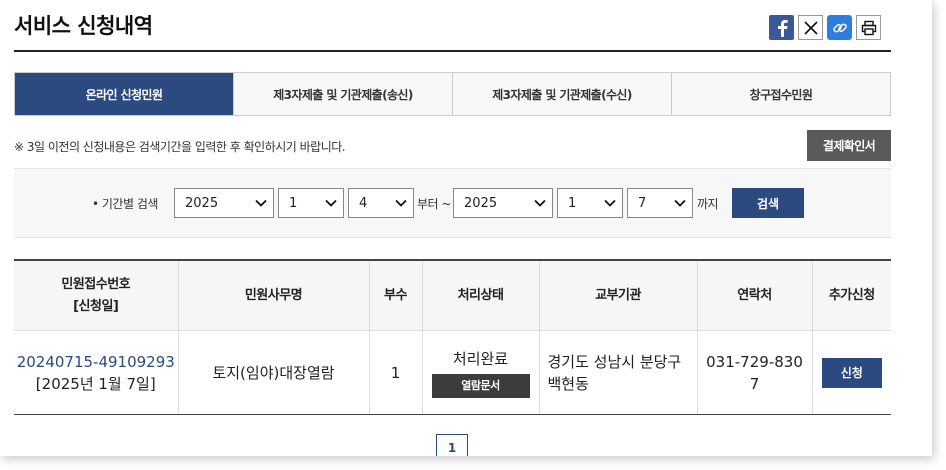 The image size is (946, 470). I want to click on payment-receipt-button: 결제확인서, so click(849, 145).